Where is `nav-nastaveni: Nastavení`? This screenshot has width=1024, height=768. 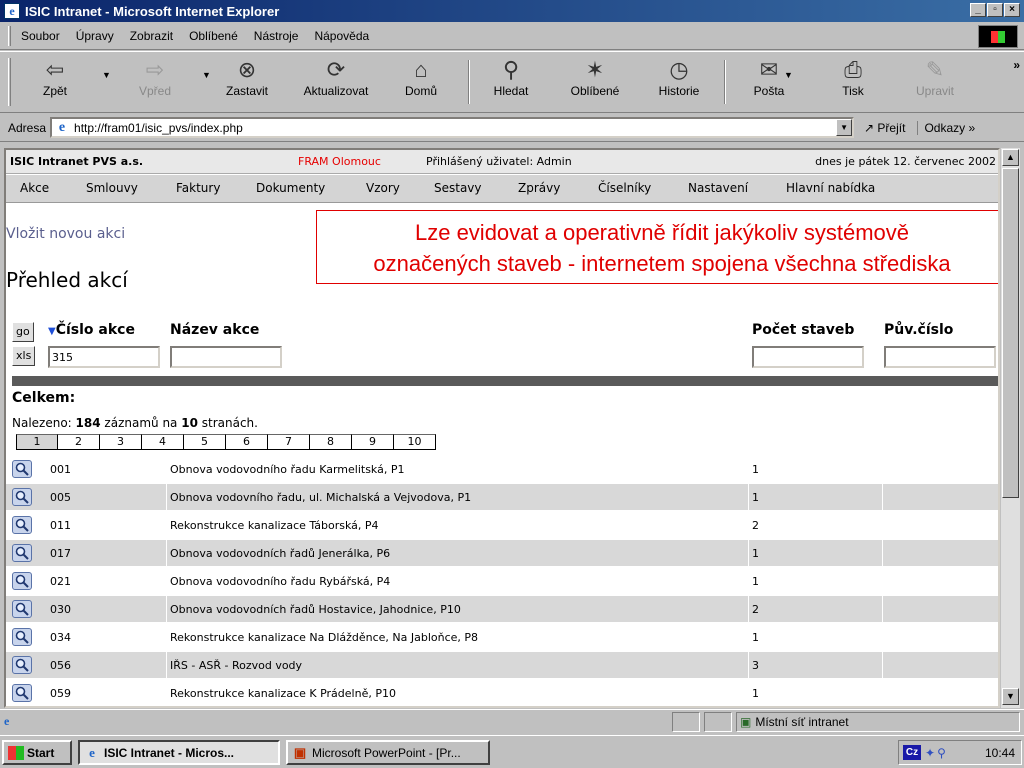
nav-nastaveni: Nastavení is located at coordinates (718, 188).